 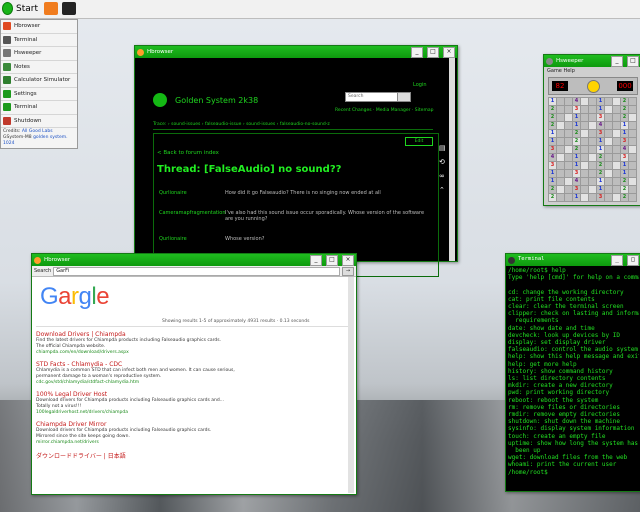 I want to click on start-menu-item: Calculator Simulator, so click(x=39, y=81).